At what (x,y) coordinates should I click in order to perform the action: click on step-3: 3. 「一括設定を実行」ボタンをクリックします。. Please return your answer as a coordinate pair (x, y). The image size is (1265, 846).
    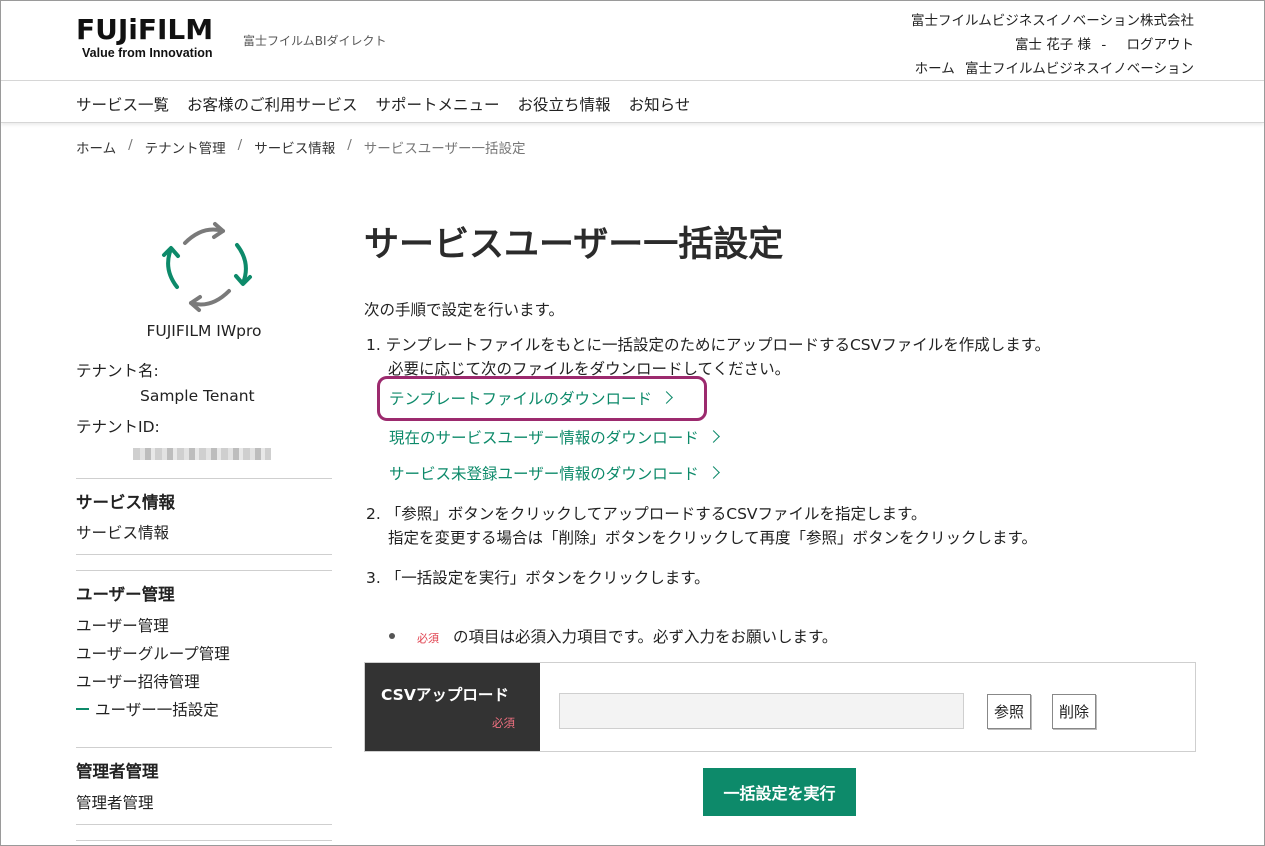
    Looking at the image, I should click on (538, 578).